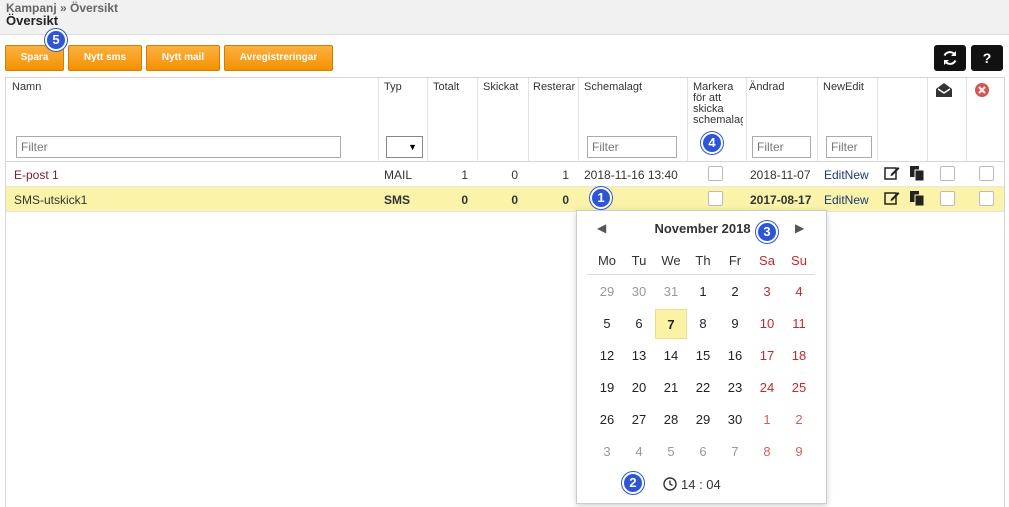  Describe the element at coordinates (718, 104) in the screenshot. I see `column-header-mark: Markera för att skicka schemalagt` at that location.